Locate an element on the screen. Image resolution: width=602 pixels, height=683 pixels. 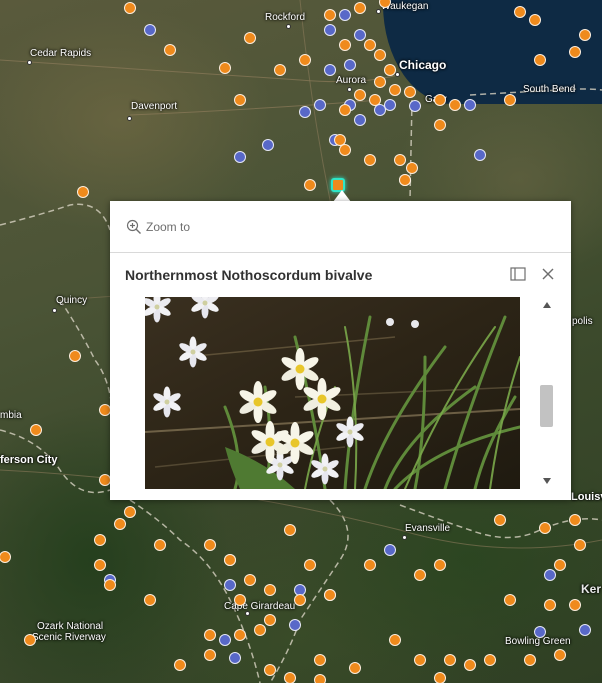
close-button is located at coordinates (548, 274).